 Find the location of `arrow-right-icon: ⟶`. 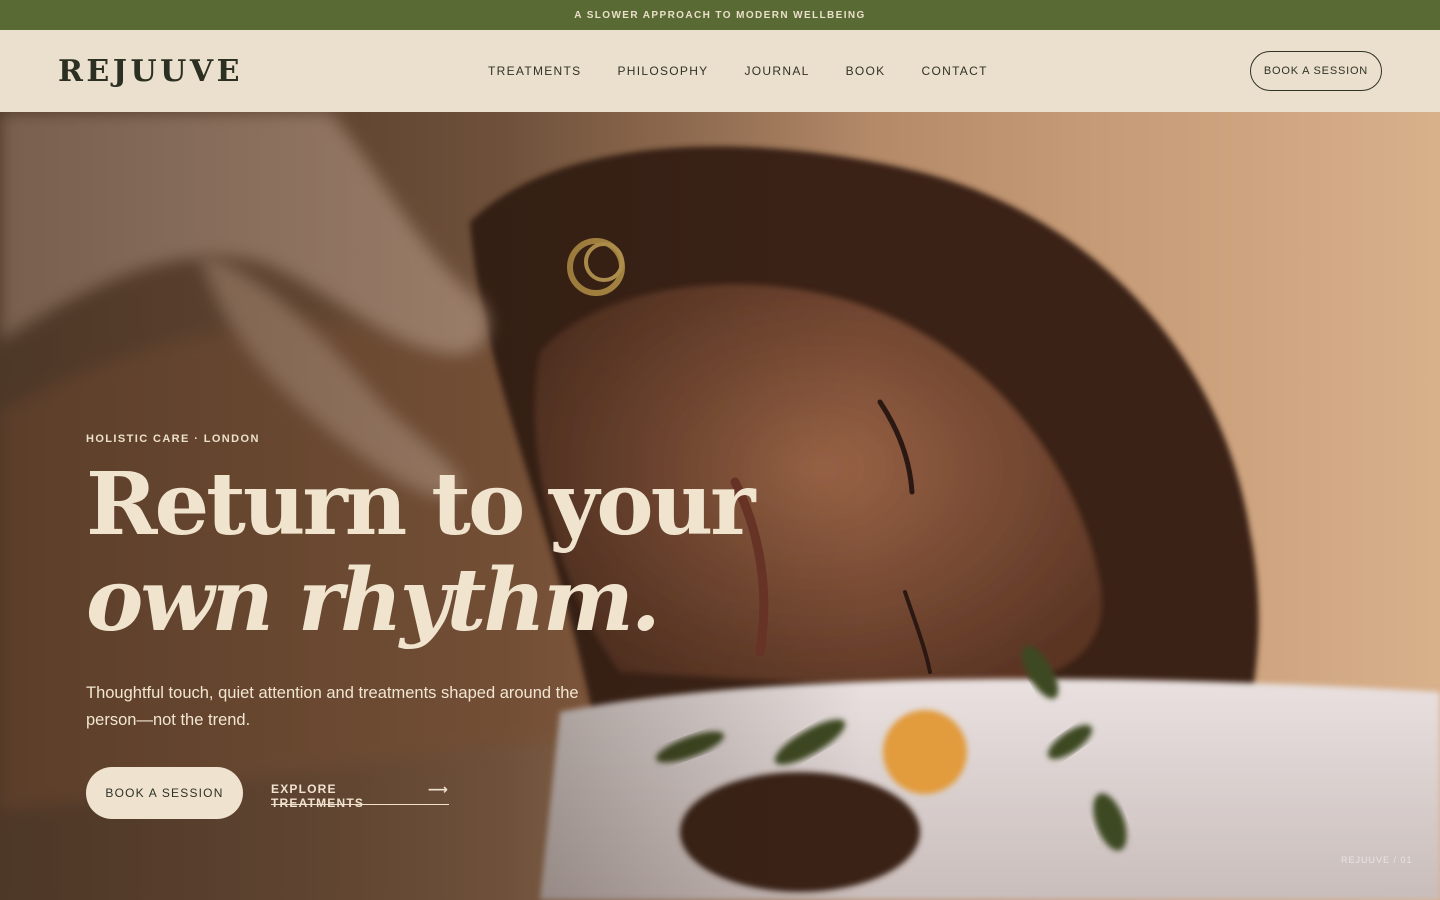

arrow-right-icon: ⟶ is located at coordinates (438, 789).